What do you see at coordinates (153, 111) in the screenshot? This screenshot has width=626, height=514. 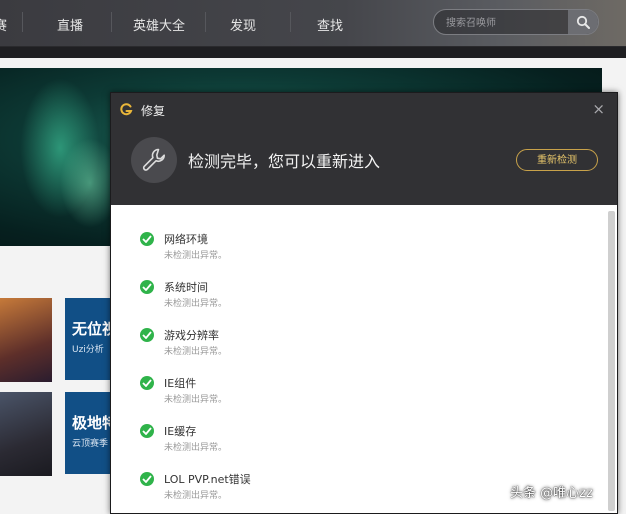 I see `dialog-title: 修复` at bounding box center [153, 111].